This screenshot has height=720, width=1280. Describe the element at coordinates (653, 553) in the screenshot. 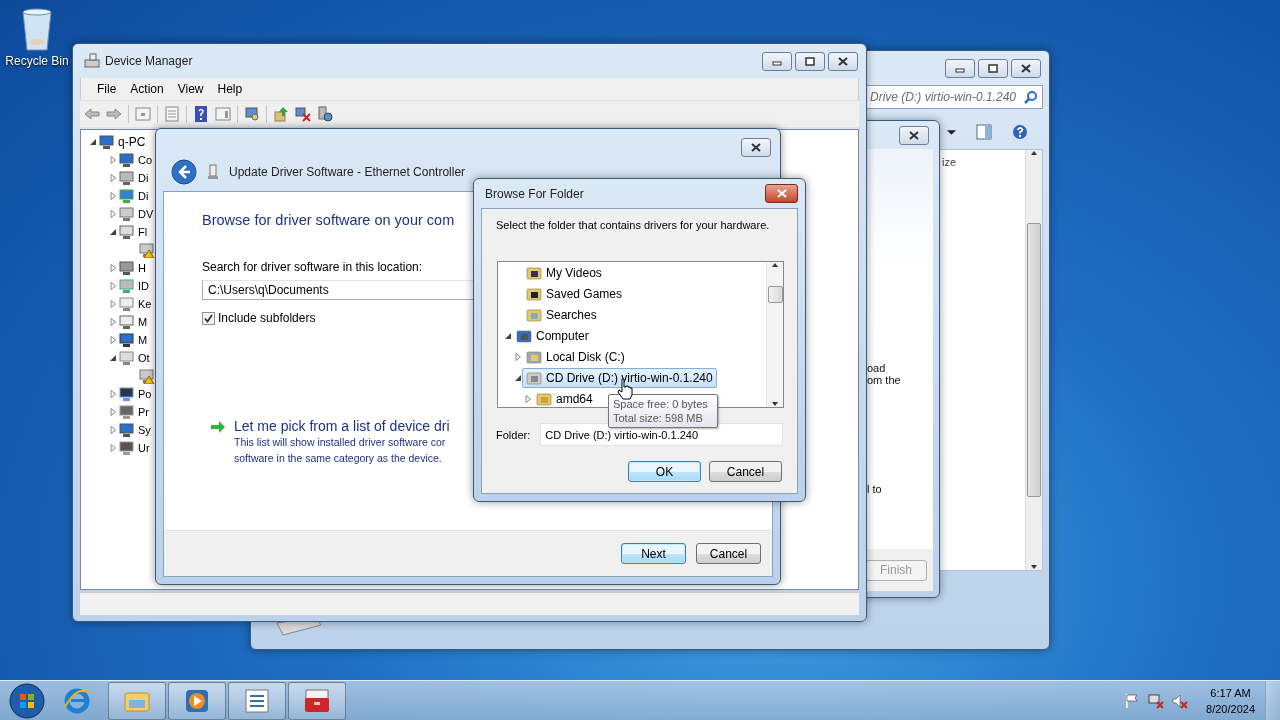

I see `next-button: Next` at that location.